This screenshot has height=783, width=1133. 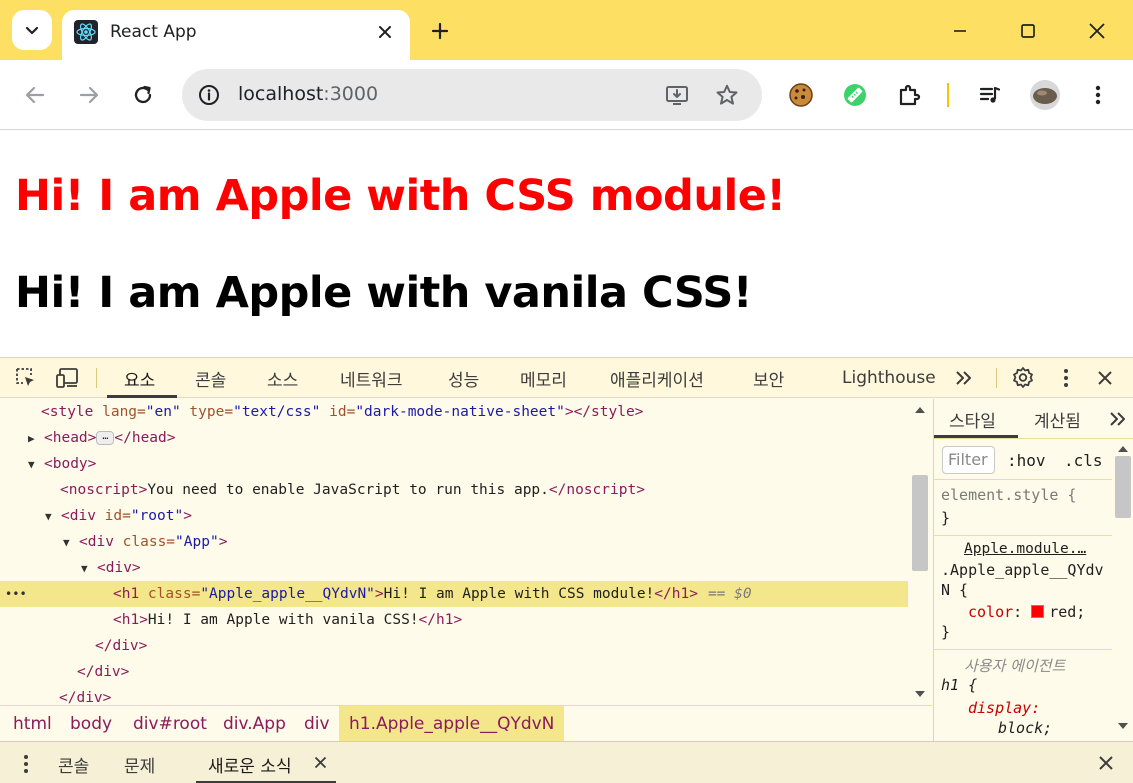 I want to click on ua-rule-selector: h1 {, so click(x=959, y=685).